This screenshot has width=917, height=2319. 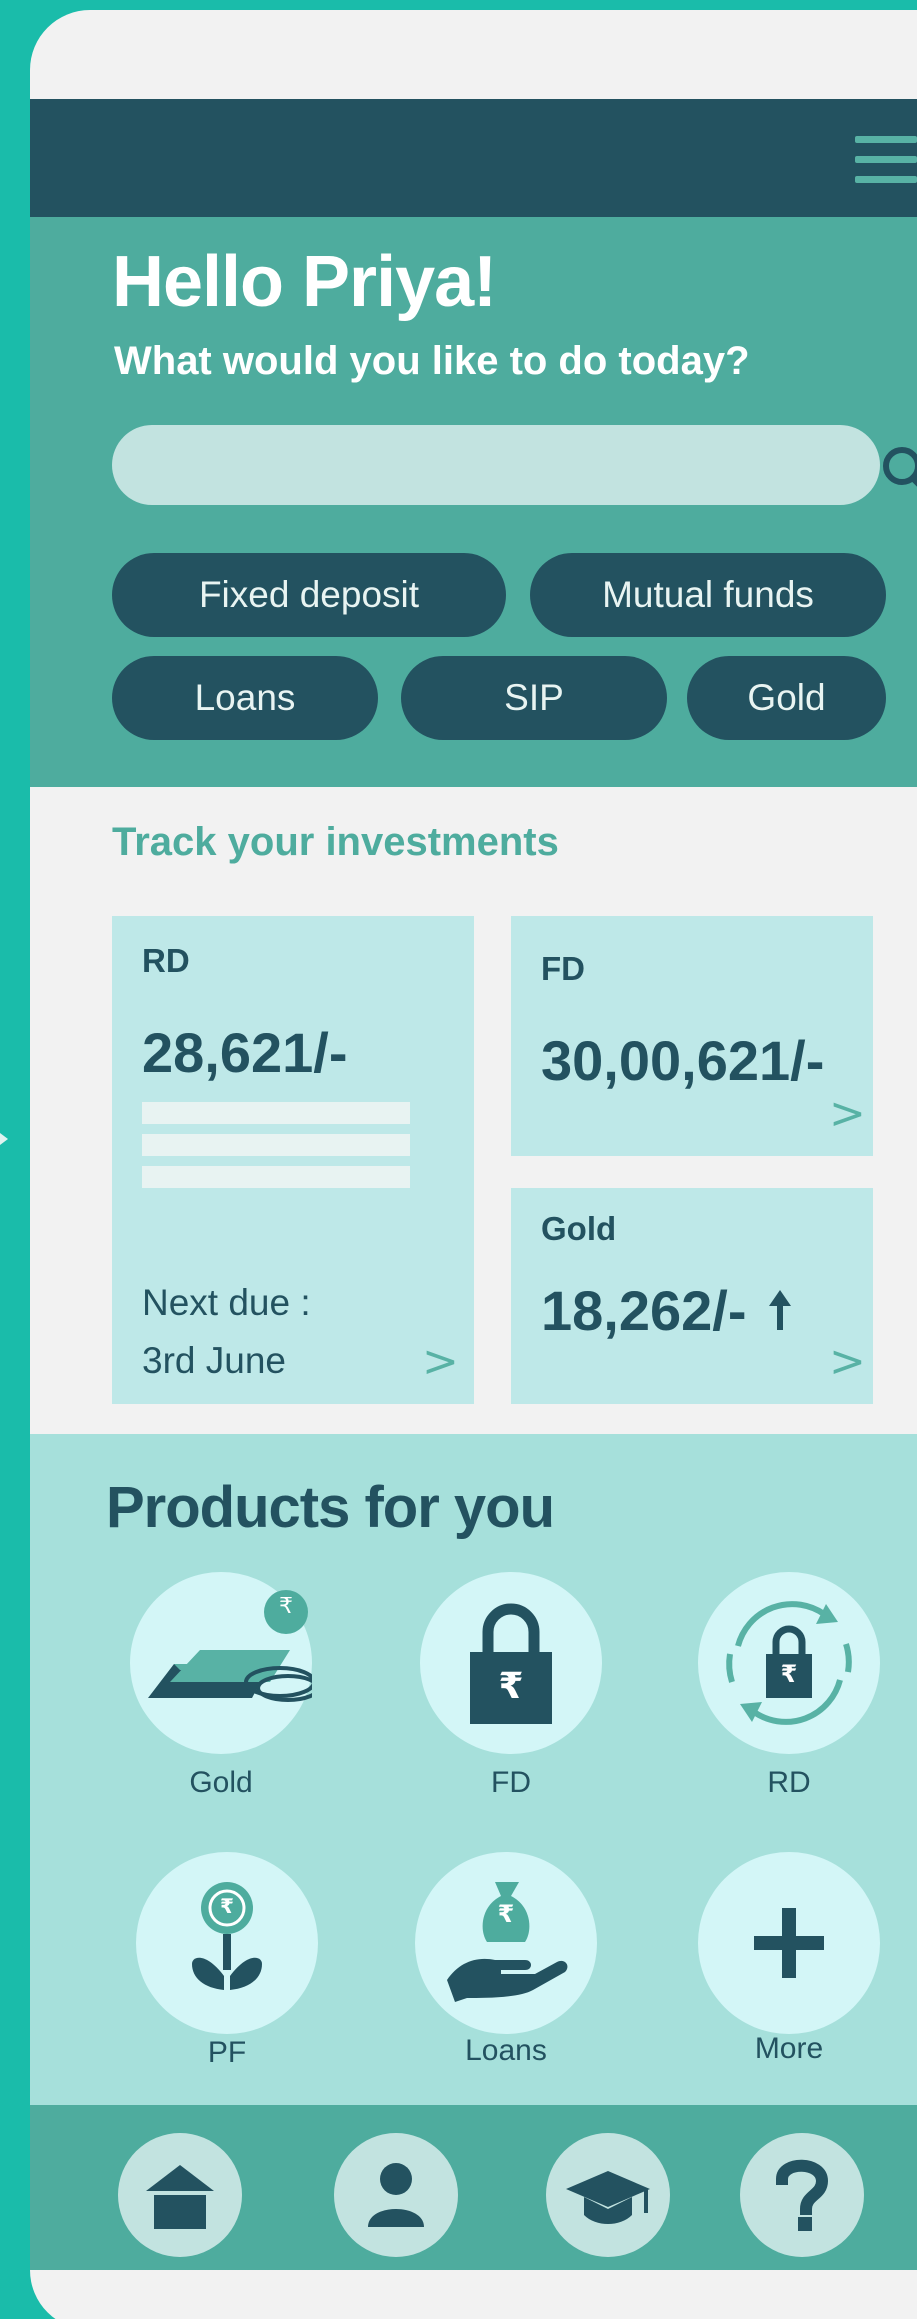 I want to click on padlock-rupee-icon, so click(x=511, y=1663).